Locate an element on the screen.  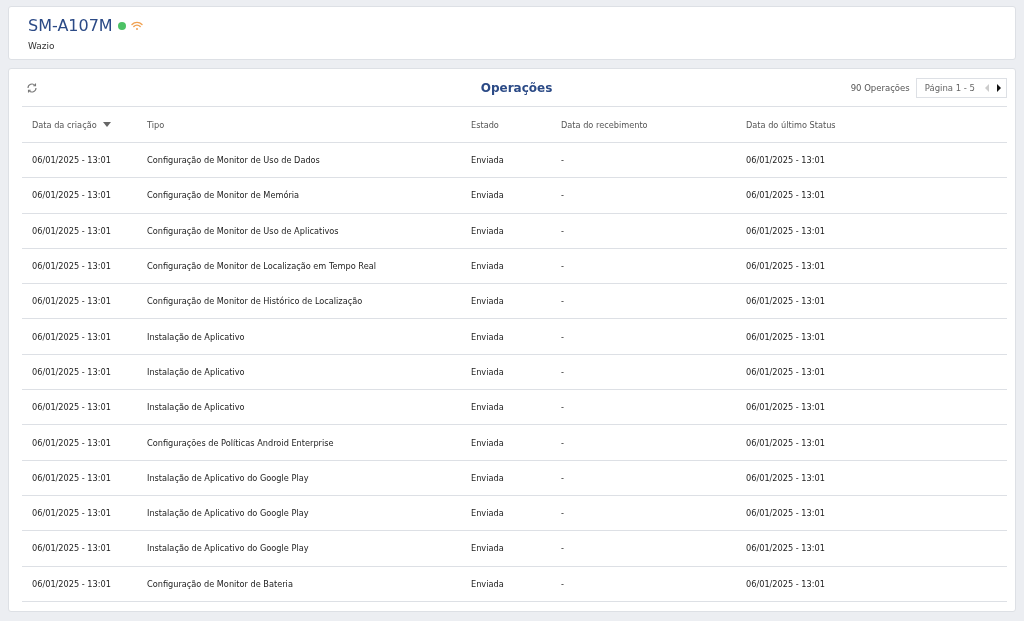
next-page-icon is located at coordinates (998, 87).